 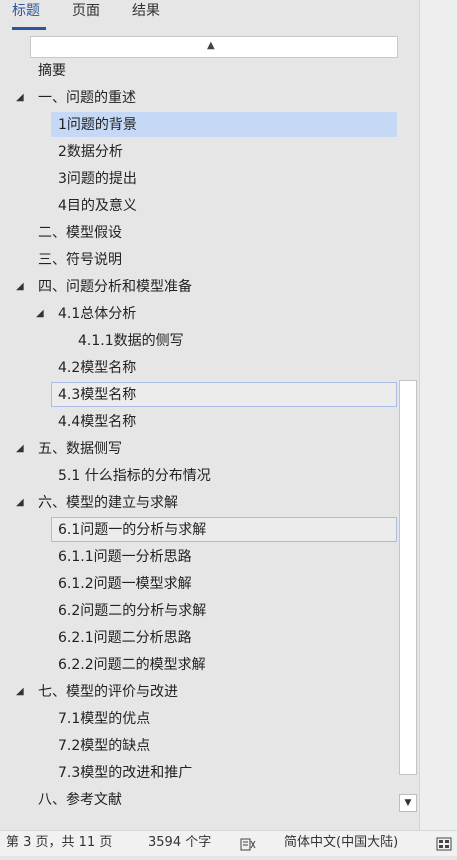 I want to click on tree-item-4-4: 4.4模型名称, so click(x=199, y=422).